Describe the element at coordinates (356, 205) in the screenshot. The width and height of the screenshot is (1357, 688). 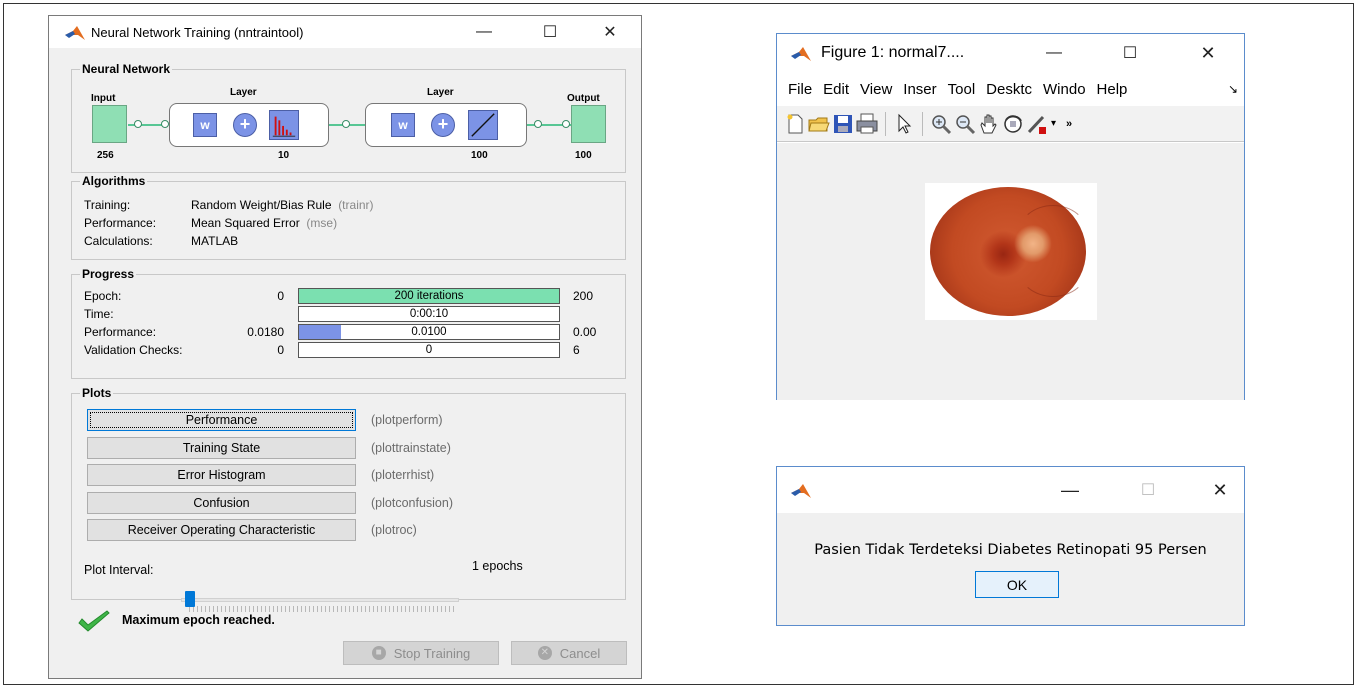
I see `algorithm-function: (trainr)` at that location.